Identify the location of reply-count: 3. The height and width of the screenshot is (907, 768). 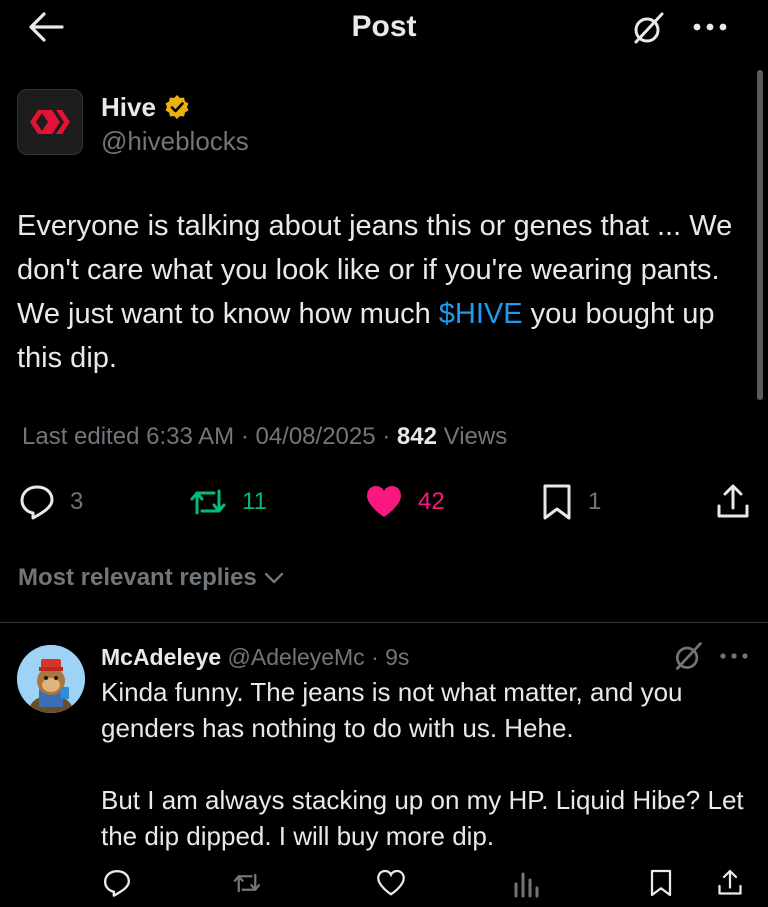
(77, 501).